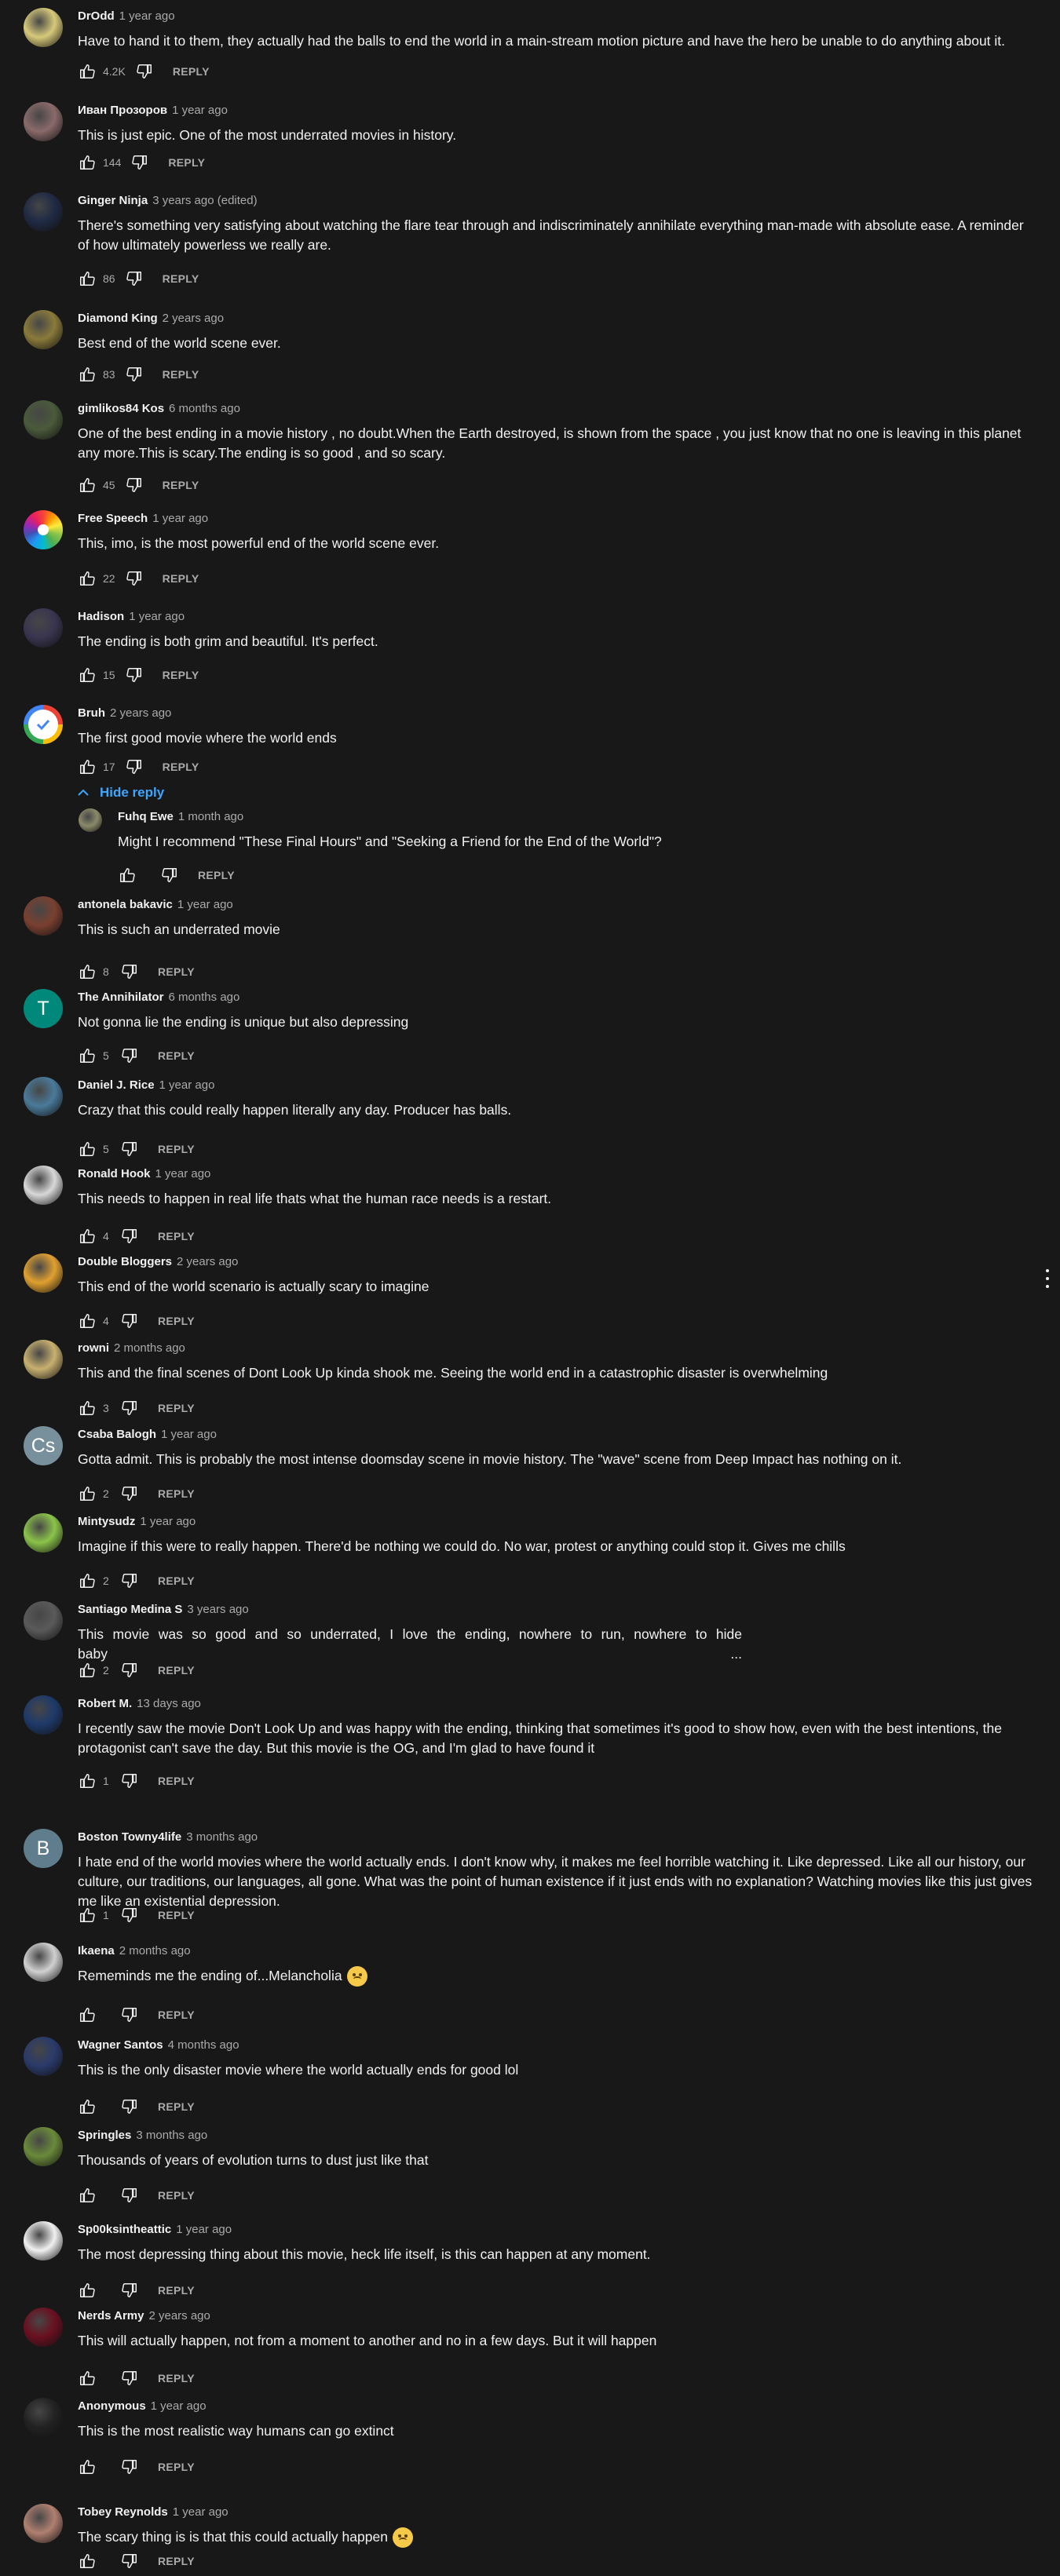 The height and width of the screenshot is (2576, 1060). What do you see at coordinates (113, 518) in the screenshot?
I see `author-name: Free Speech` at bounding box center [113, 518].